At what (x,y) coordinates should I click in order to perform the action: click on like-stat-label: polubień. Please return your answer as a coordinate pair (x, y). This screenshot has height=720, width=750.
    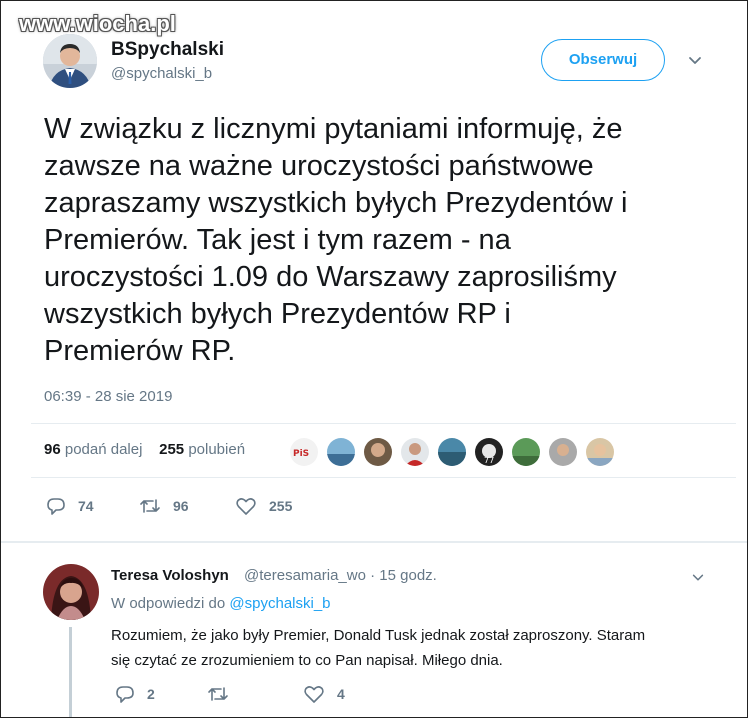
    Looking at the image, I should click on (216, 449).